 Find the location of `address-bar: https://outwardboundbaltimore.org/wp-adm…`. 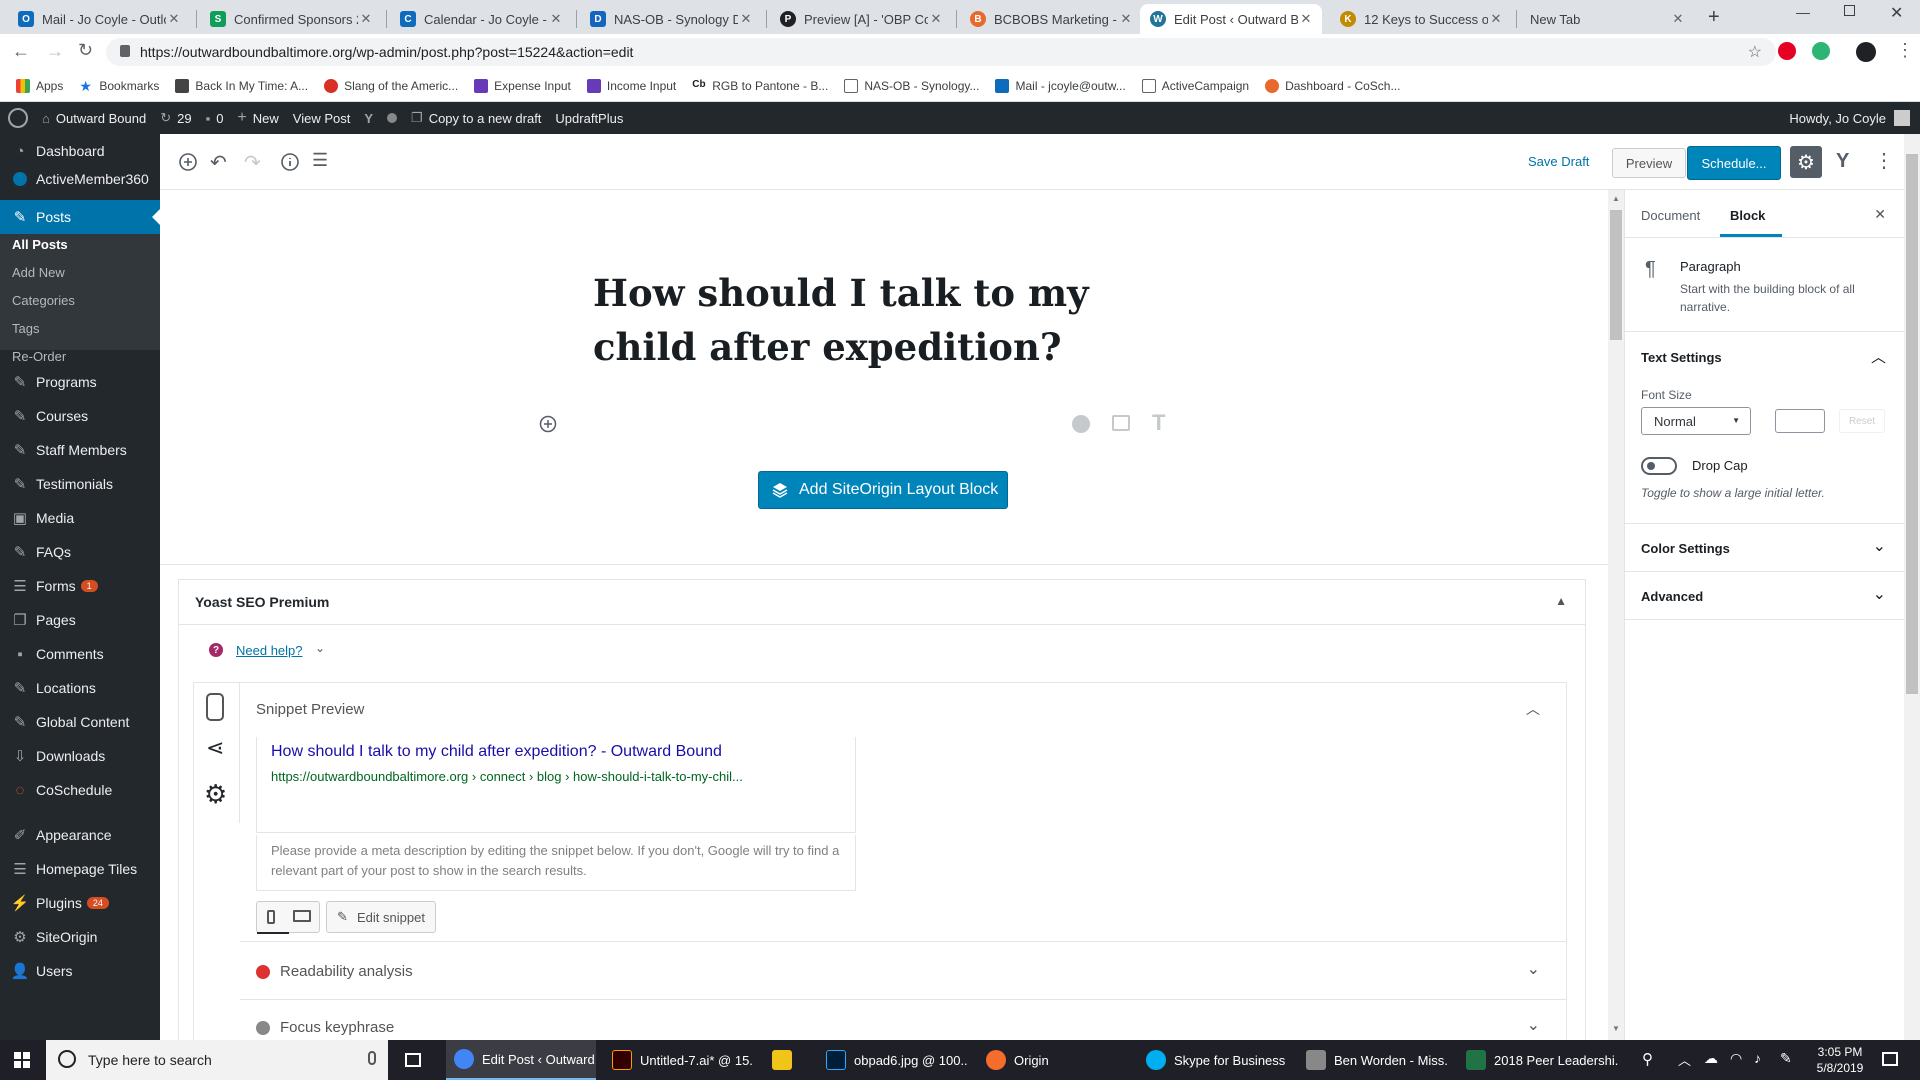

address-bar: https://outwardboundbaltimore.org/wp-adm… is located at coordinates (941, 52).